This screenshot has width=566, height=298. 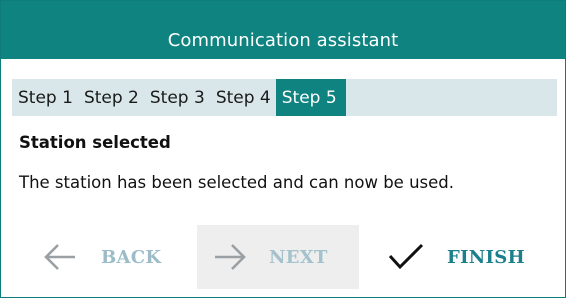 What do you see at coordinates (111, 97) in the screenshot?
I see `step-tab-2: Step 2` at bounding box center [111, 97].